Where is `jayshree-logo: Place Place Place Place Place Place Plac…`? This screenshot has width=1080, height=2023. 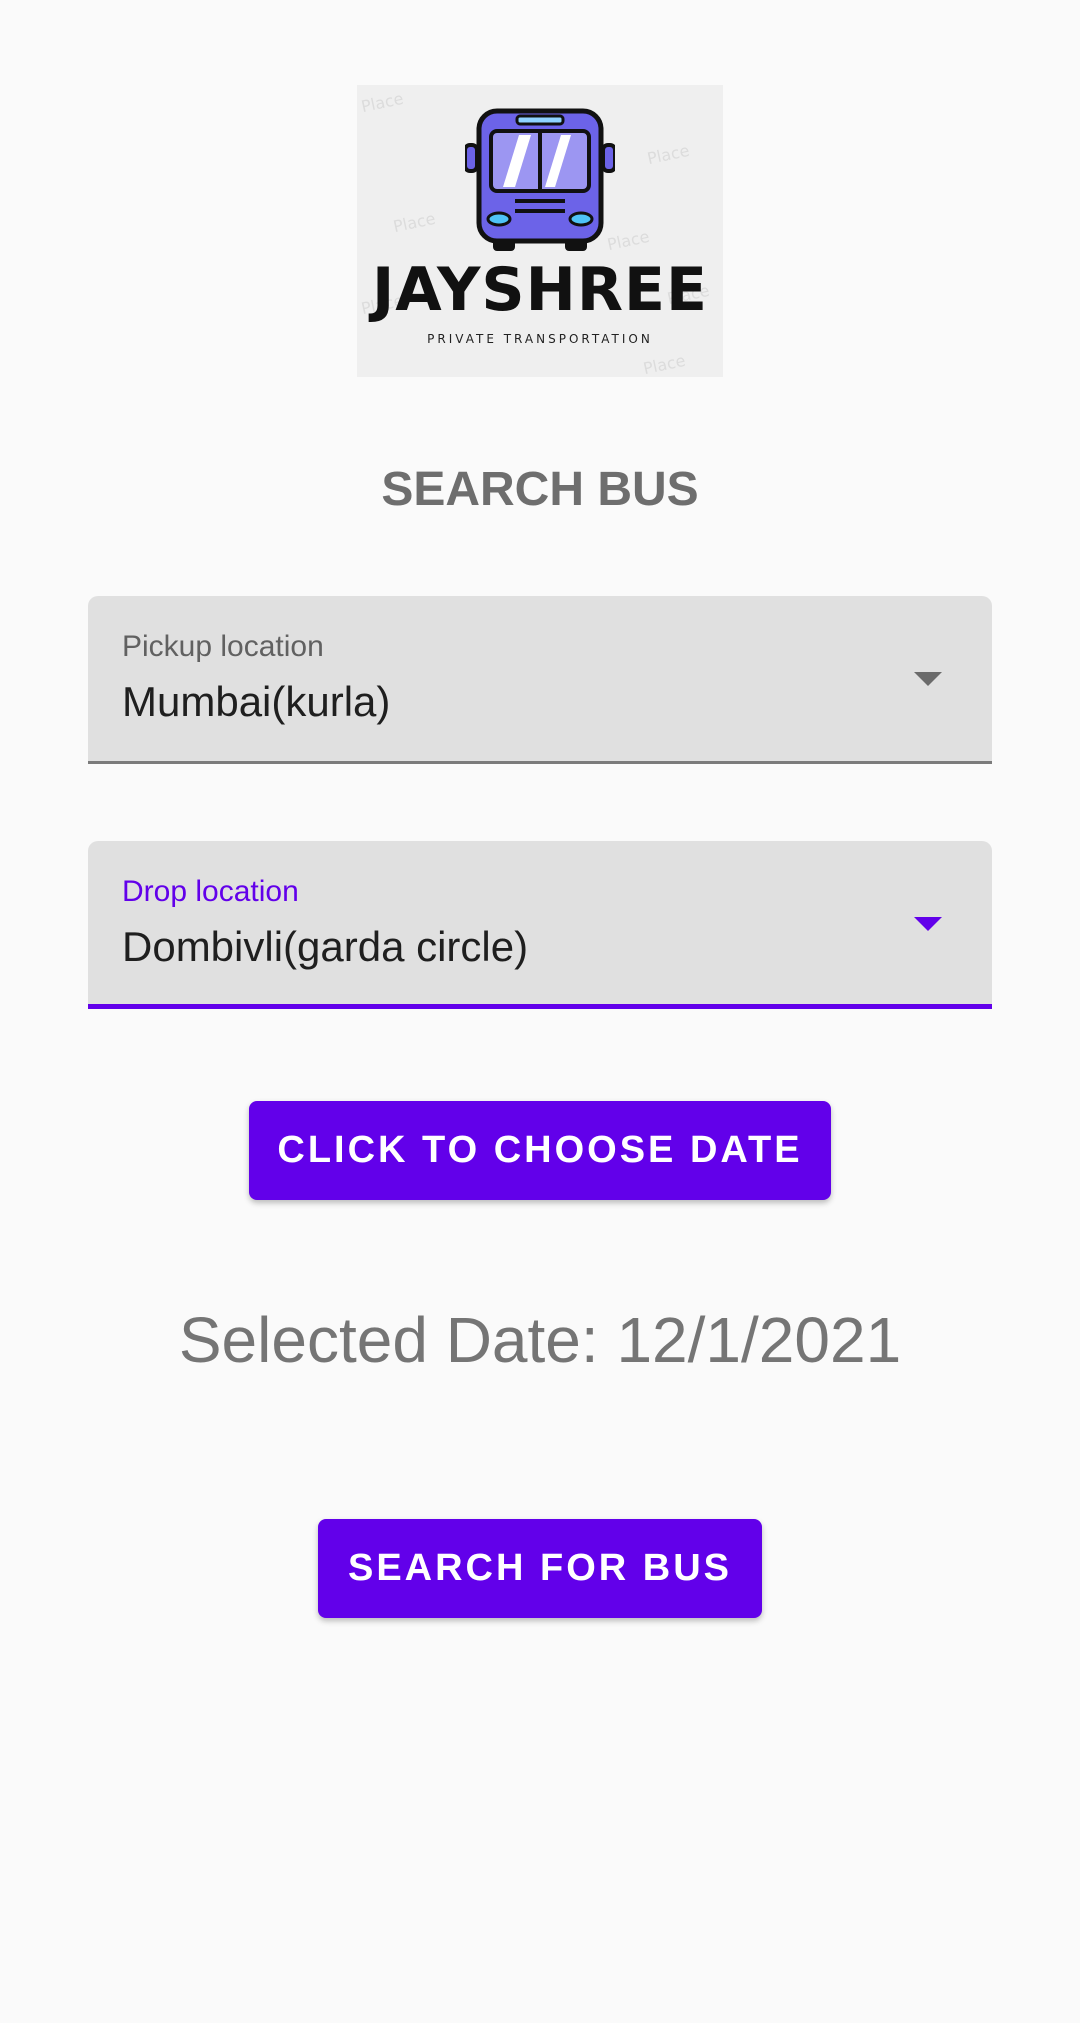 jayshree-logo: Place Place Place Place Place Place Plac… is located at coordinates (540, 231).